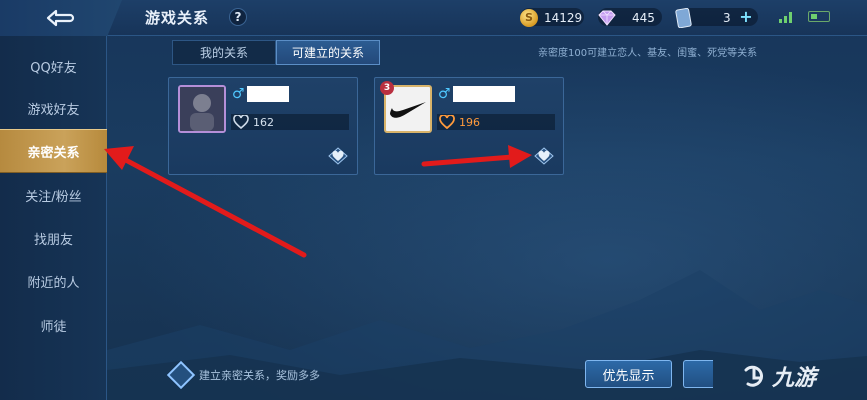 This screenshot has width=867, height=400. What do you see at coordinates (177, 18) in the screenshot?
I see `page-title: 游戏关系` at bounding box center [177, 18].